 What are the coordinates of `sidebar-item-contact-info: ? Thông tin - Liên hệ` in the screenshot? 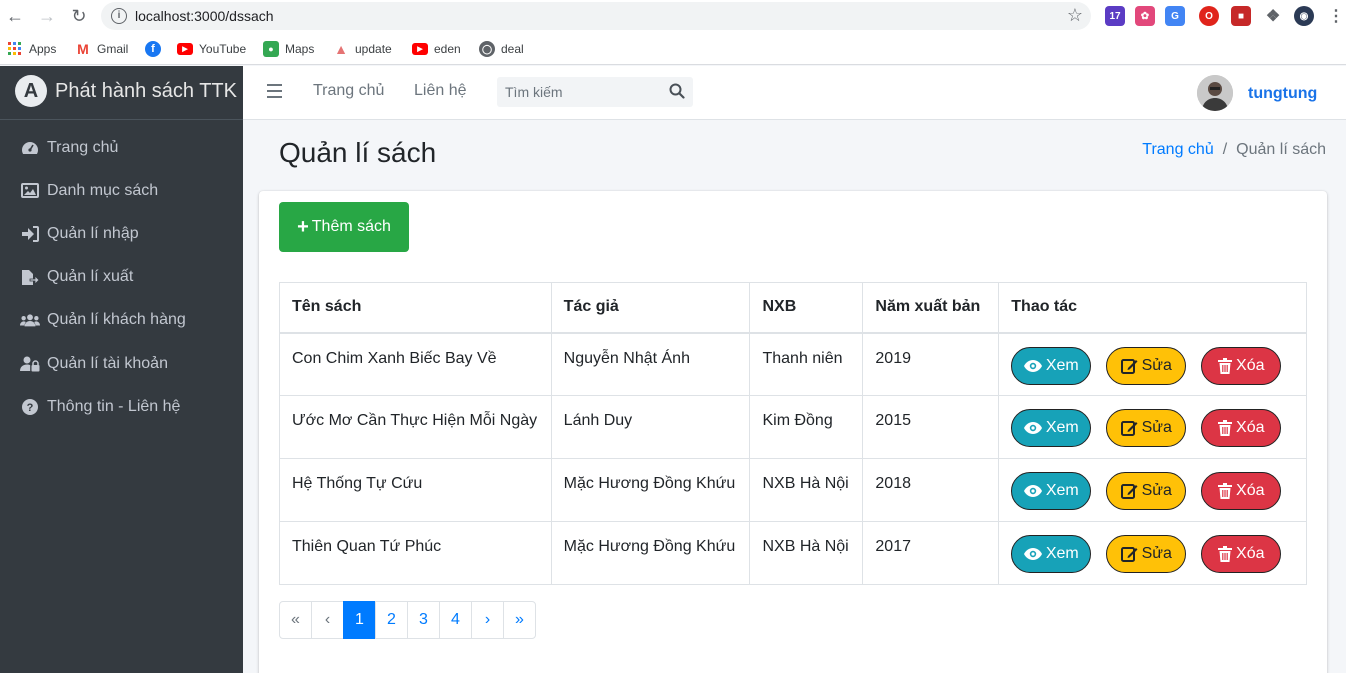 It's located at (121, 406).